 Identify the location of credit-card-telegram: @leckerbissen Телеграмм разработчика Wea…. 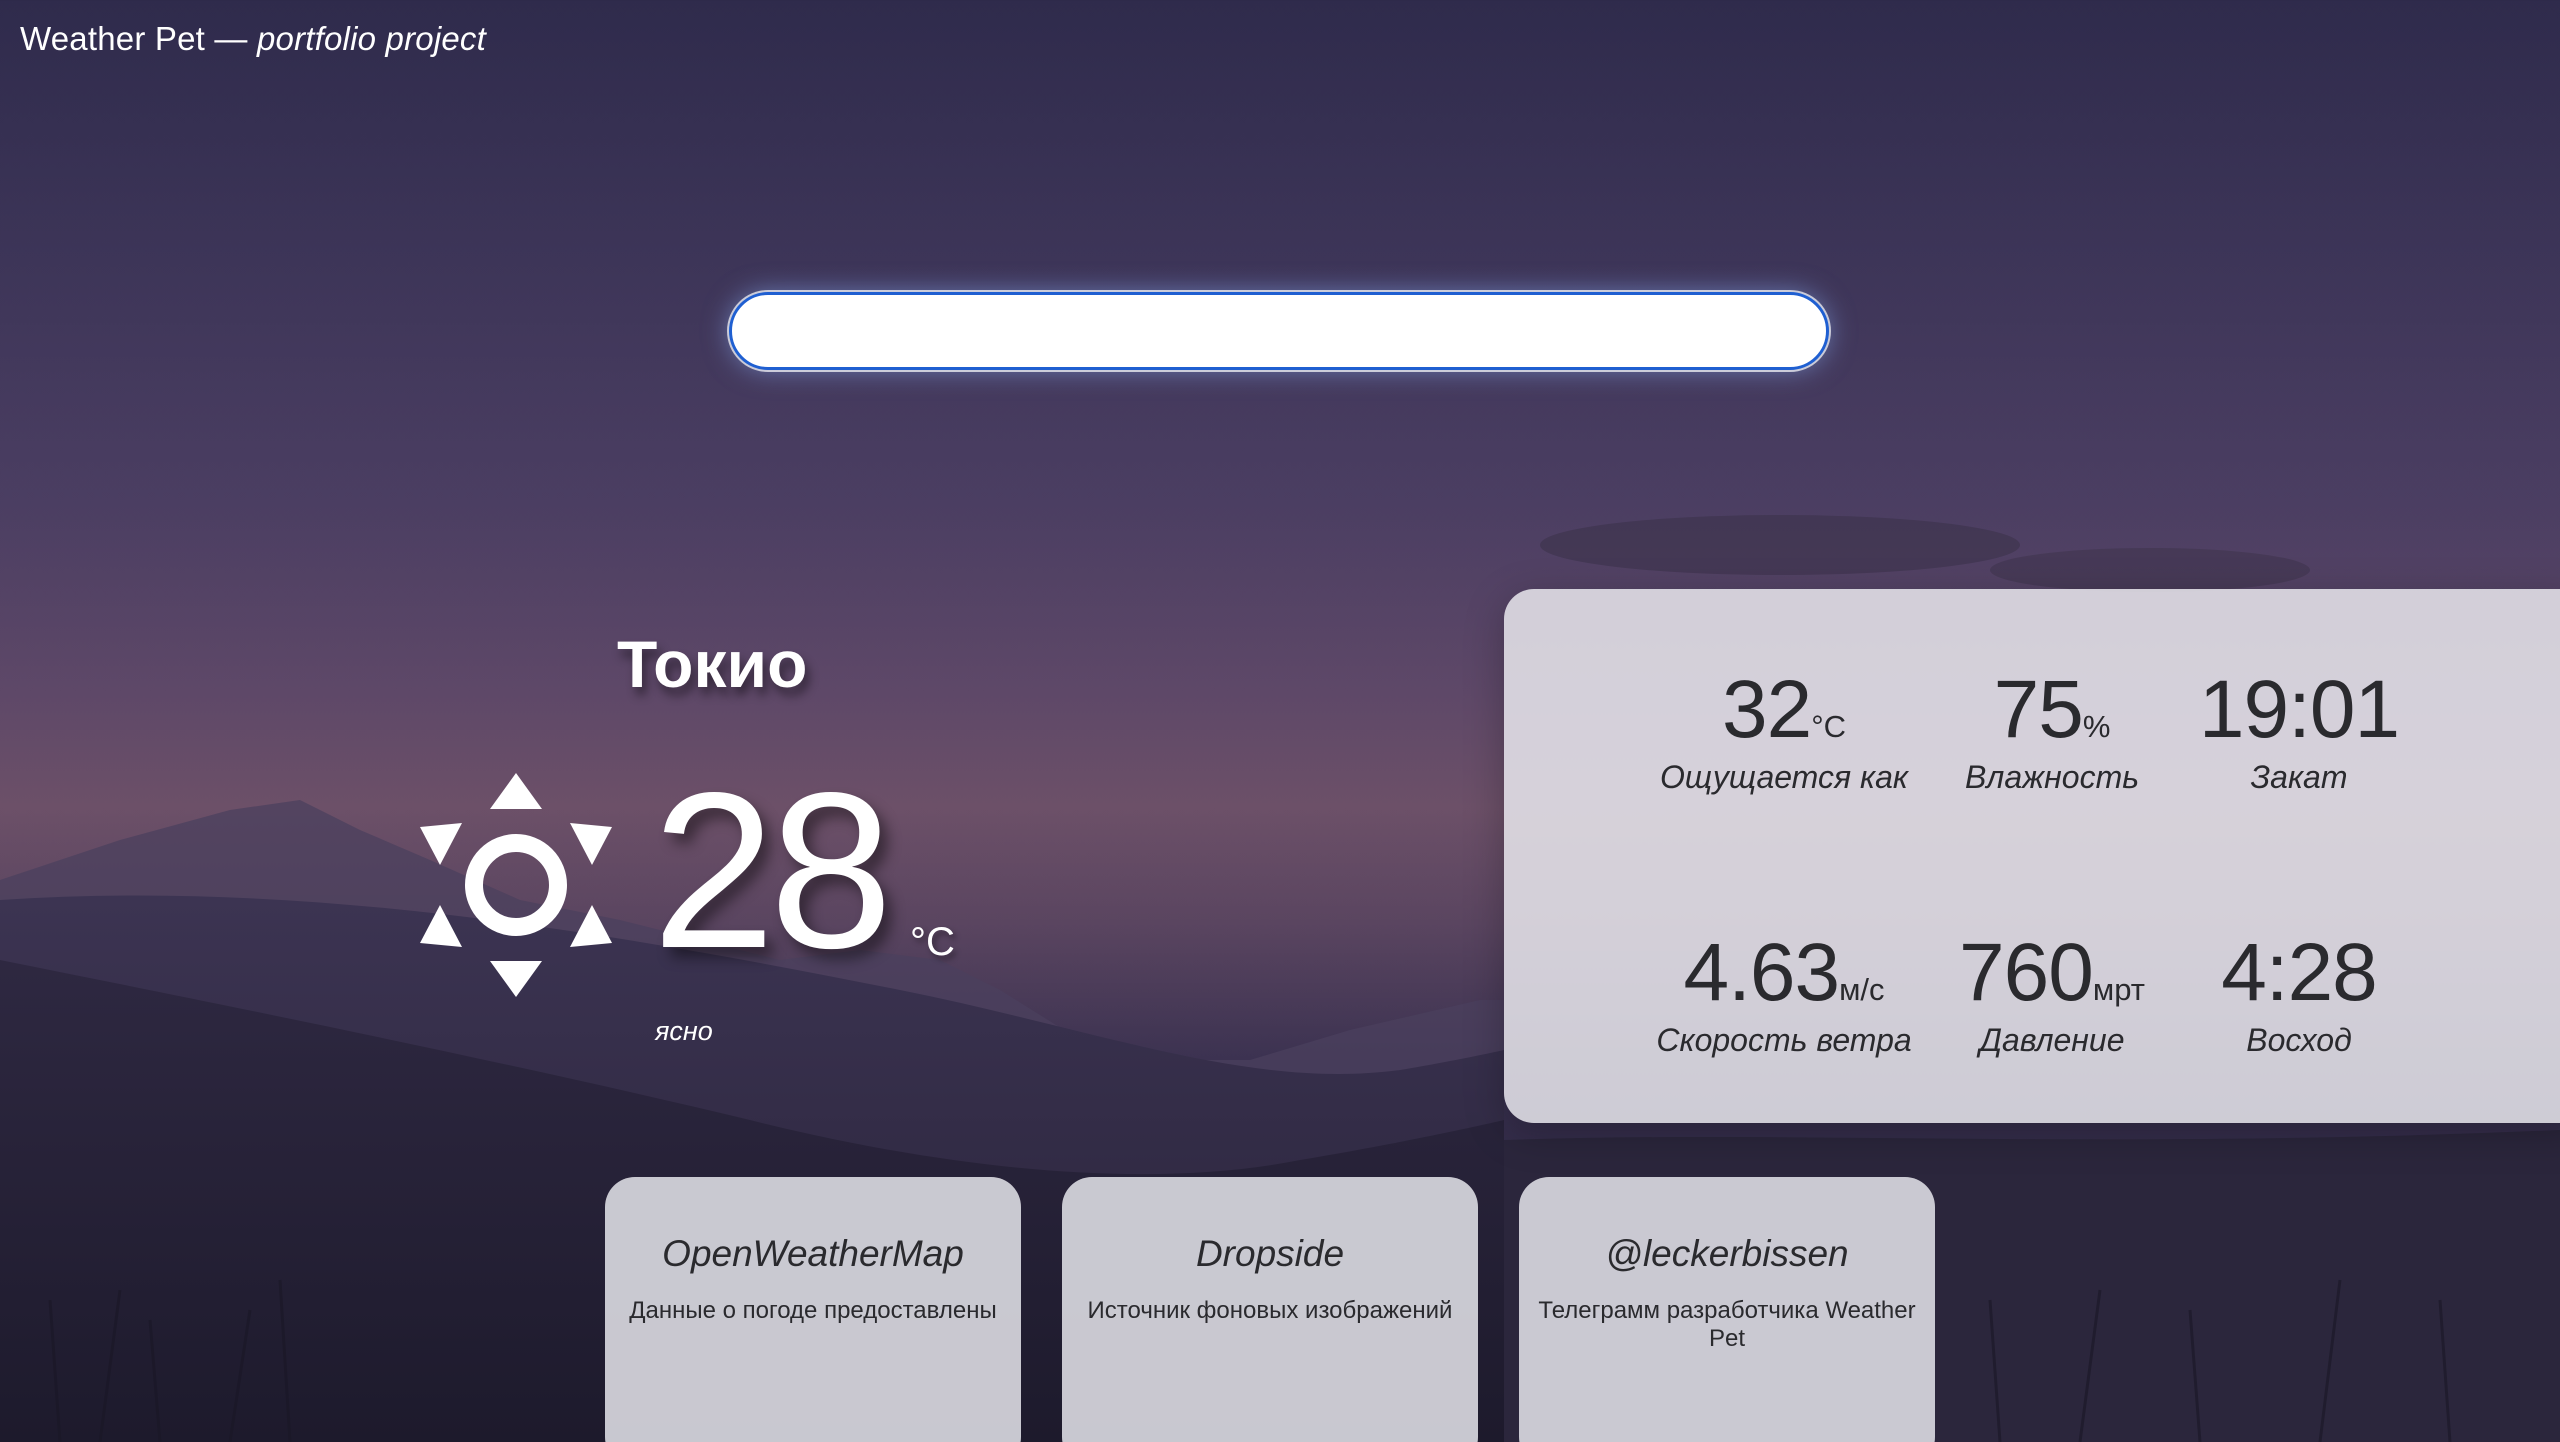
(1727, 1309).